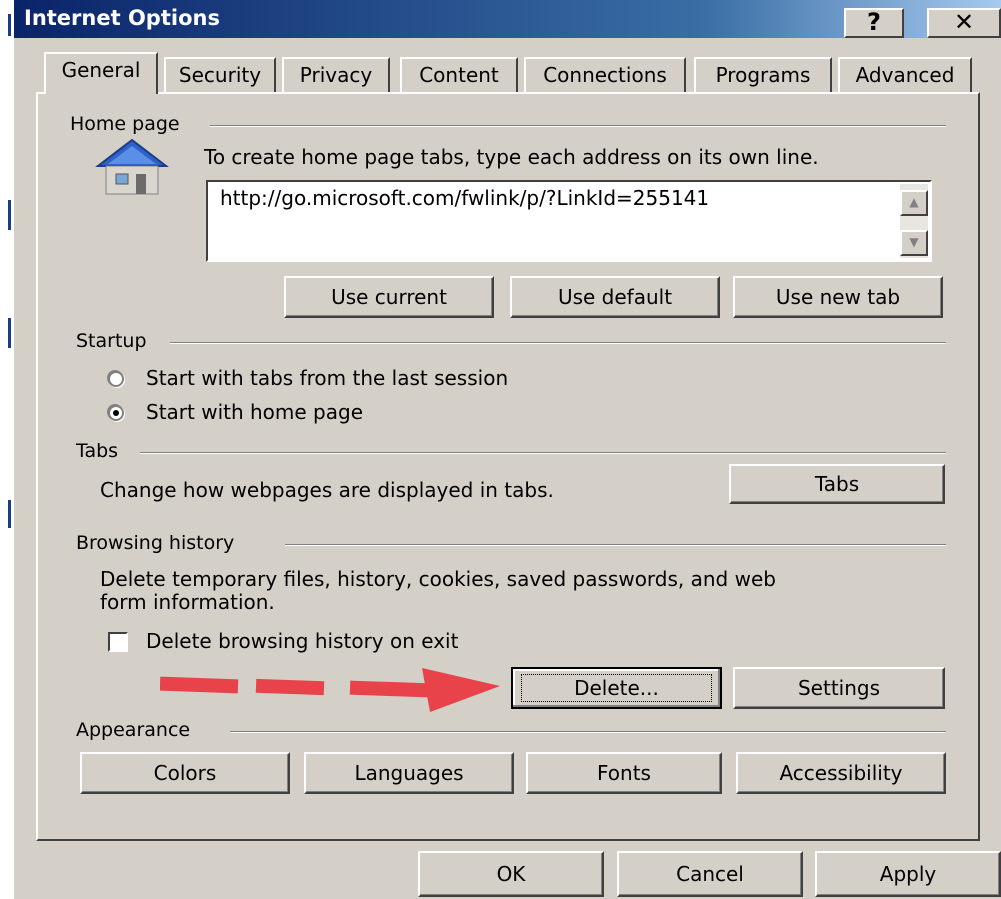 Image resolution: width=1001 pixels, height=899 pixels. I want to click on radio-last-session, so click(116, 379).